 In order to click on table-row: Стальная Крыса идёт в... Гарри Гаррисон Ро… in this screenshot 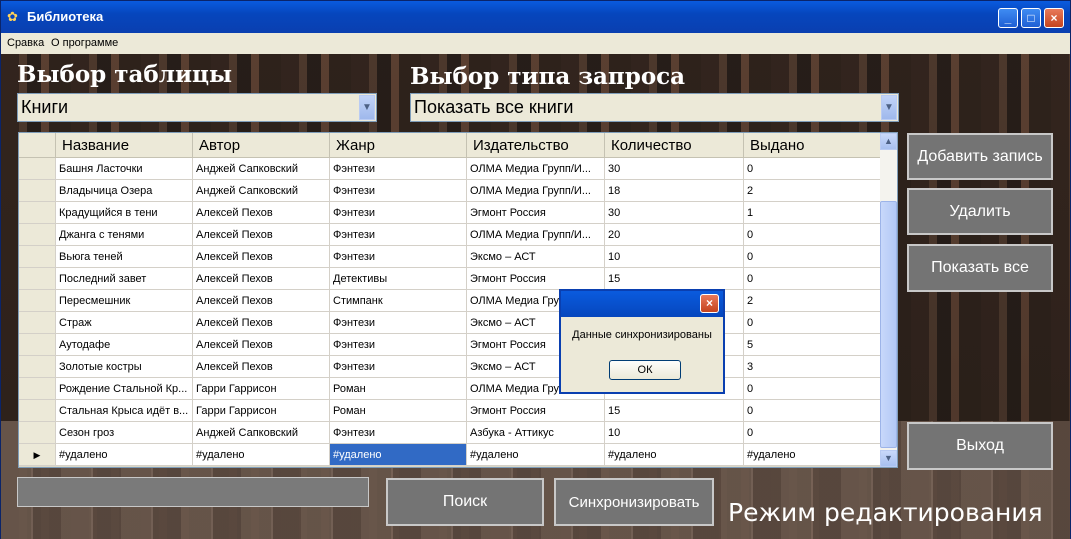, I will do `click(451, 410)`.